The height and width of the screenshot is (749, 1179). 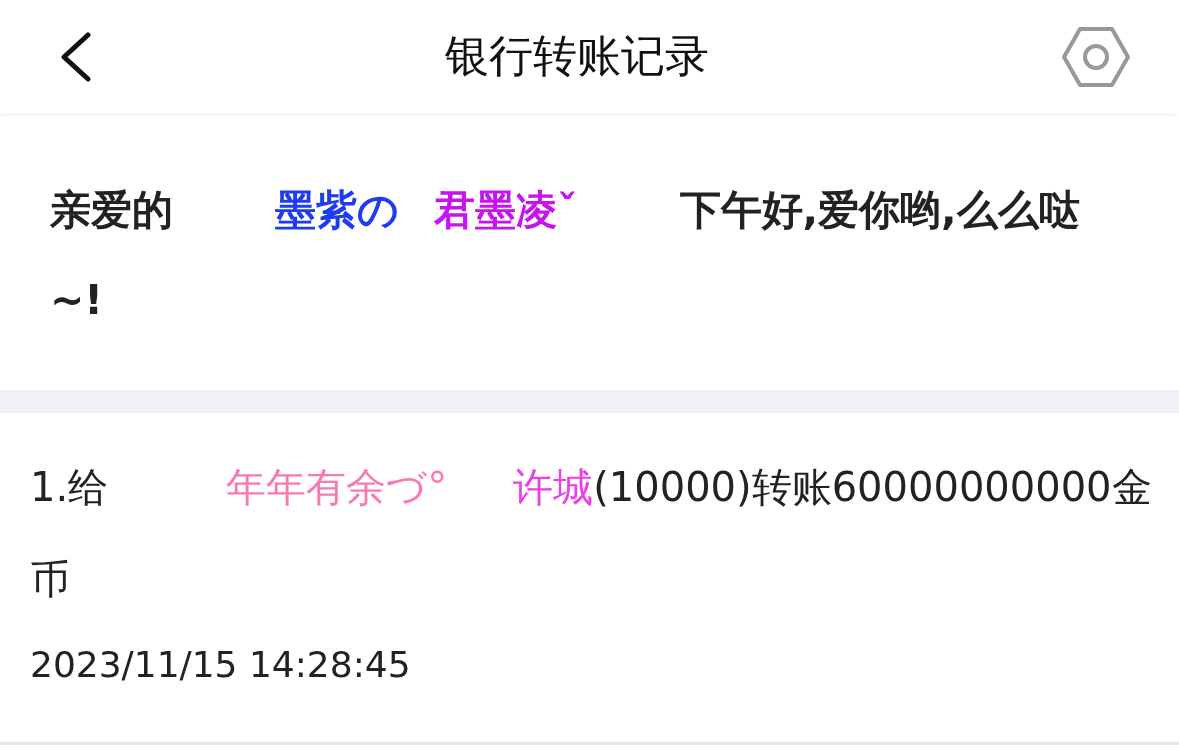 I want to click on transfer-time: 2023/11/15 14:28:45, so click(x=220, y=665).